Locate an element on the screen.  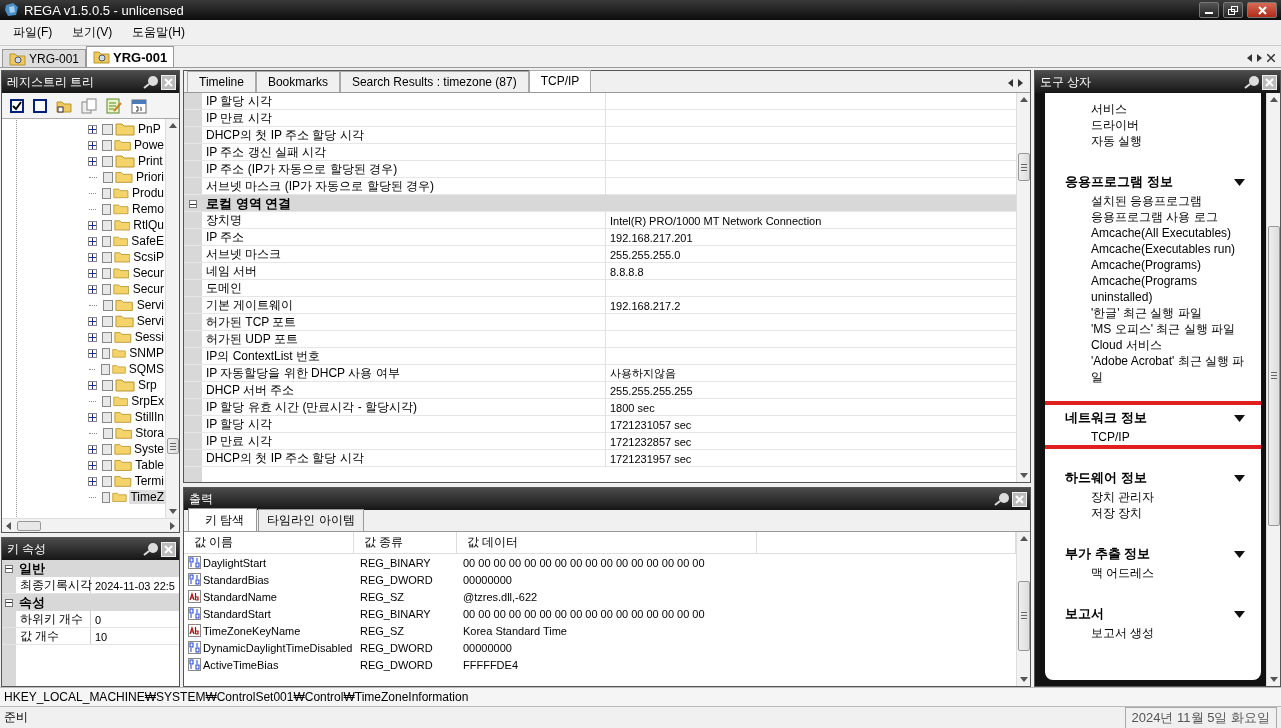
tab: 타임라인 아이템 is located at coordinates (311, 520).